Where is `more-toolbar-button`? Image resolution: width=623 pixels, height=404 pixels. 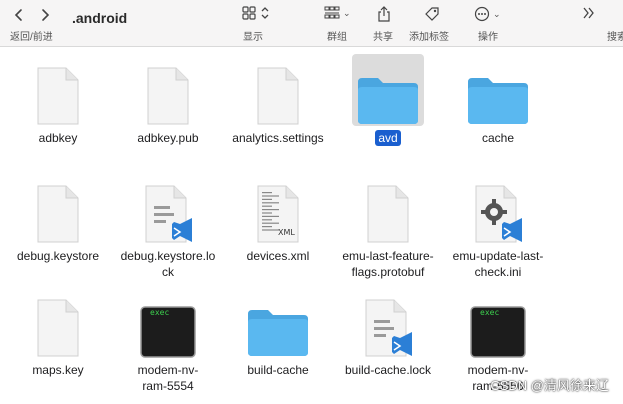
more-toolbar-button is located at coordinates (589, 13).